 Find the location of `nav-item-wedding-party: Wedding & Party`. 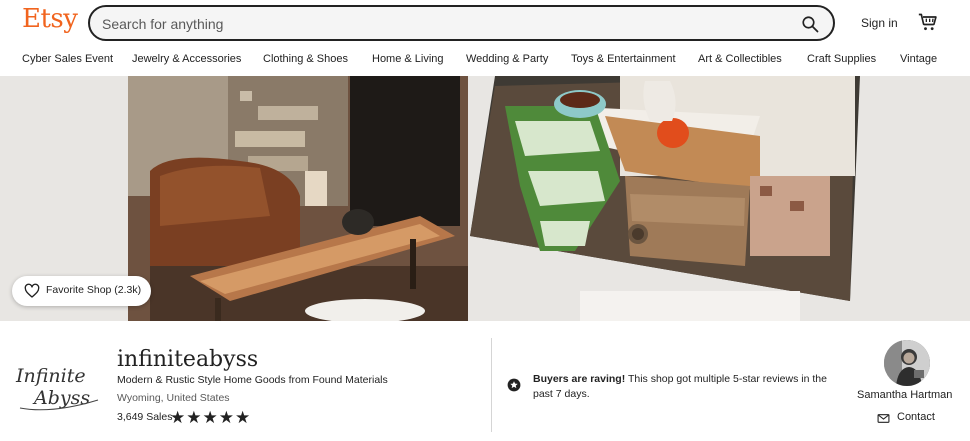

nav-item-wedding-party: Wedding & Party is located at coordinates (507, 59).